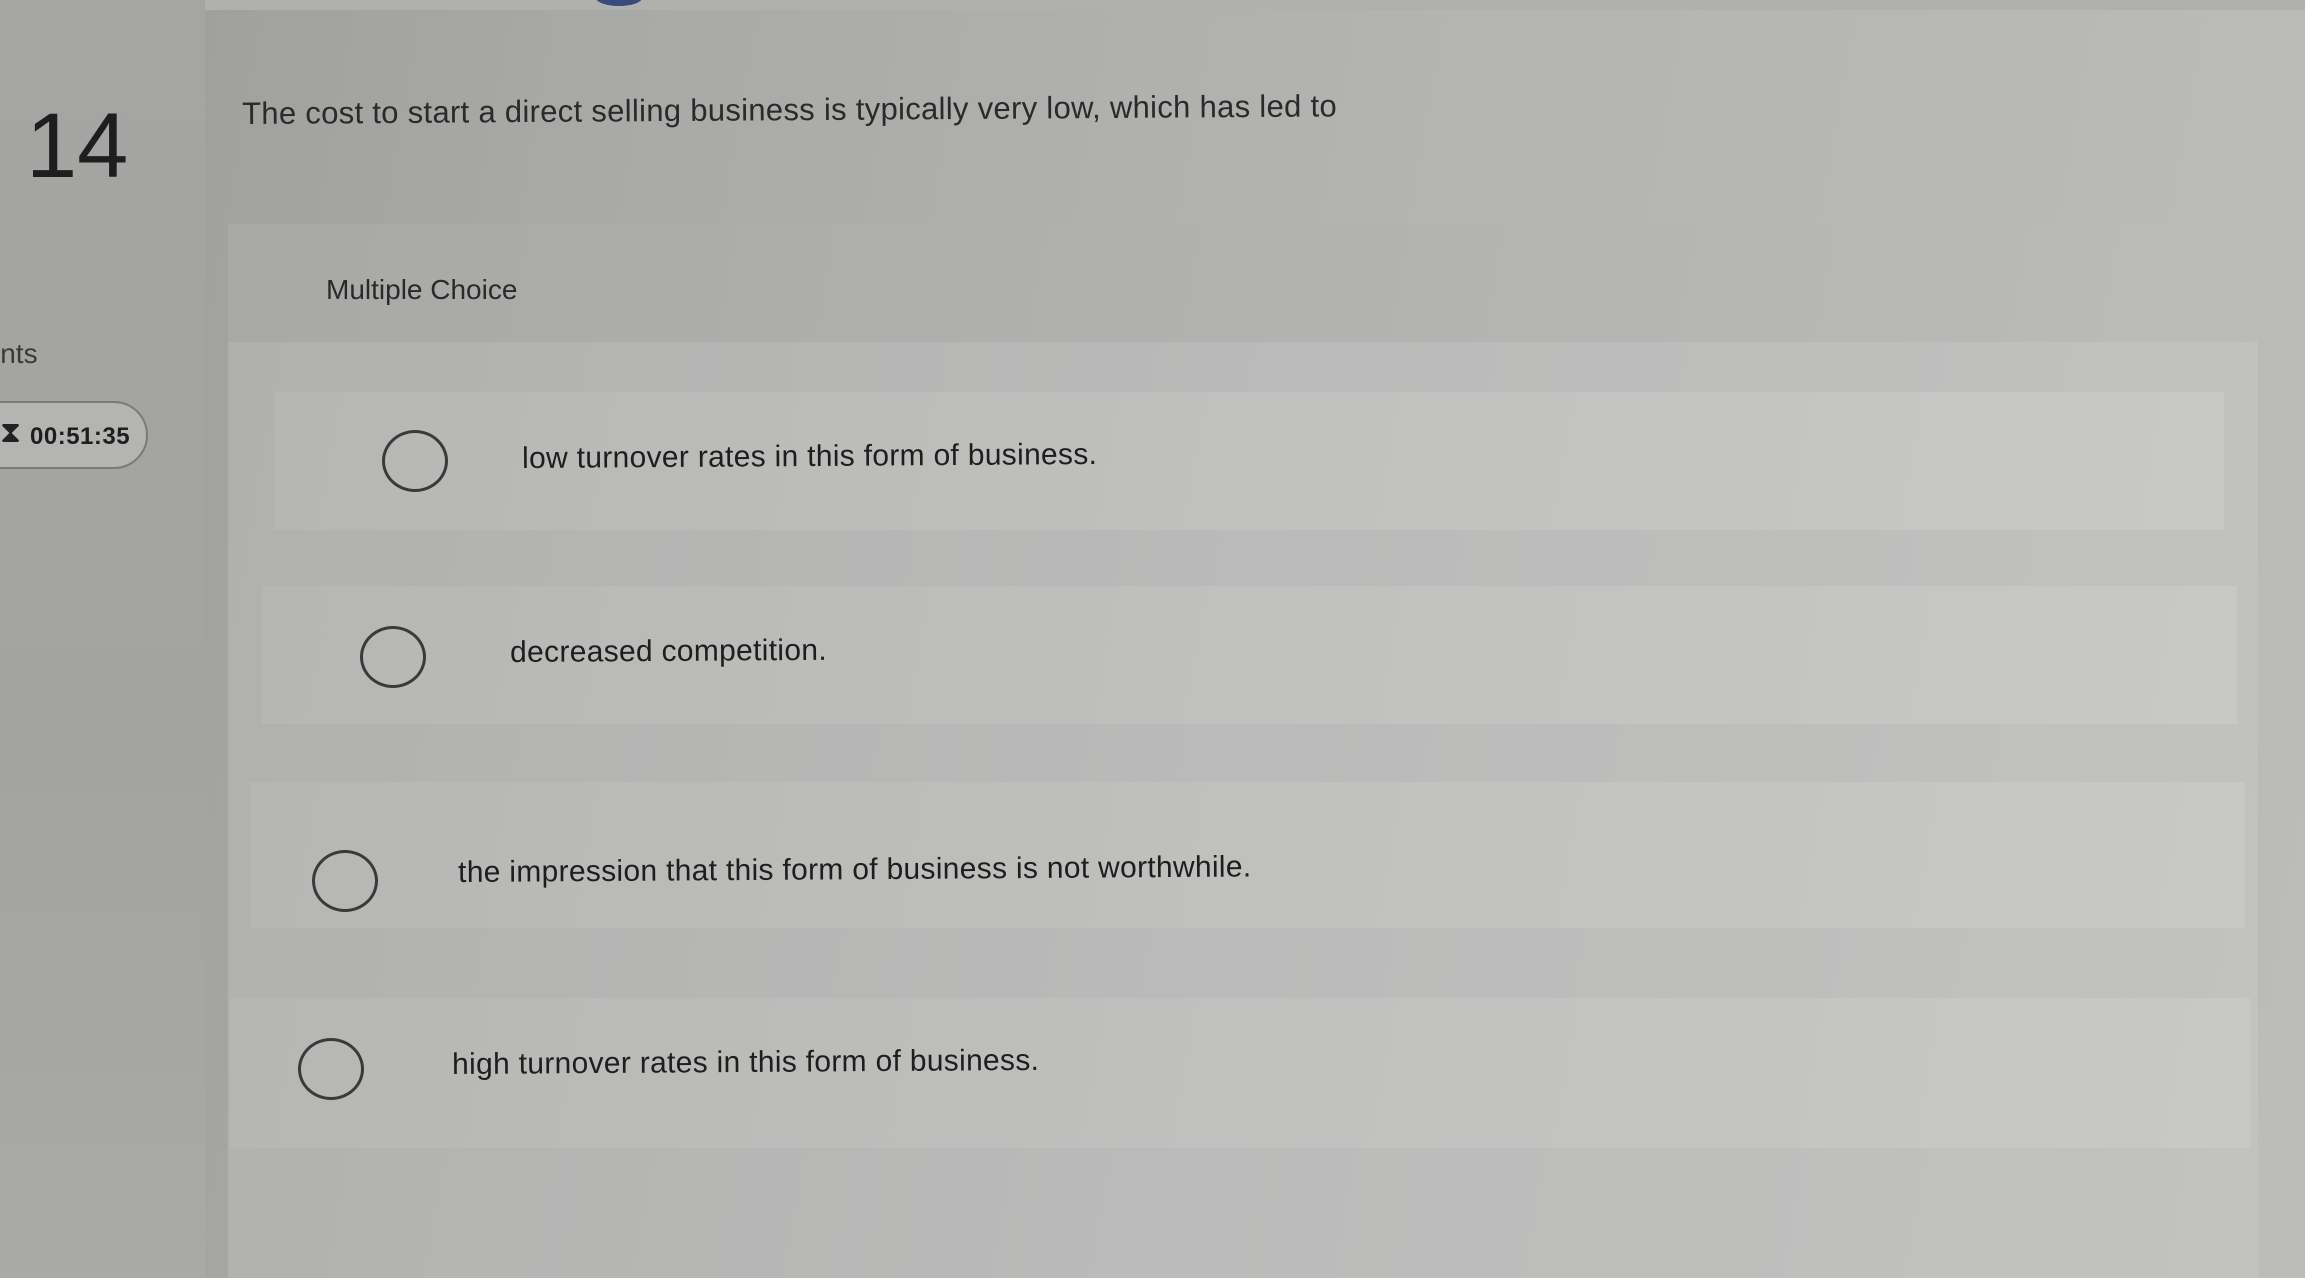 The width and height of the screenshot is (2305, 1278). I want to click on question-type-header: Multiple Choice, so click(1243, 283).